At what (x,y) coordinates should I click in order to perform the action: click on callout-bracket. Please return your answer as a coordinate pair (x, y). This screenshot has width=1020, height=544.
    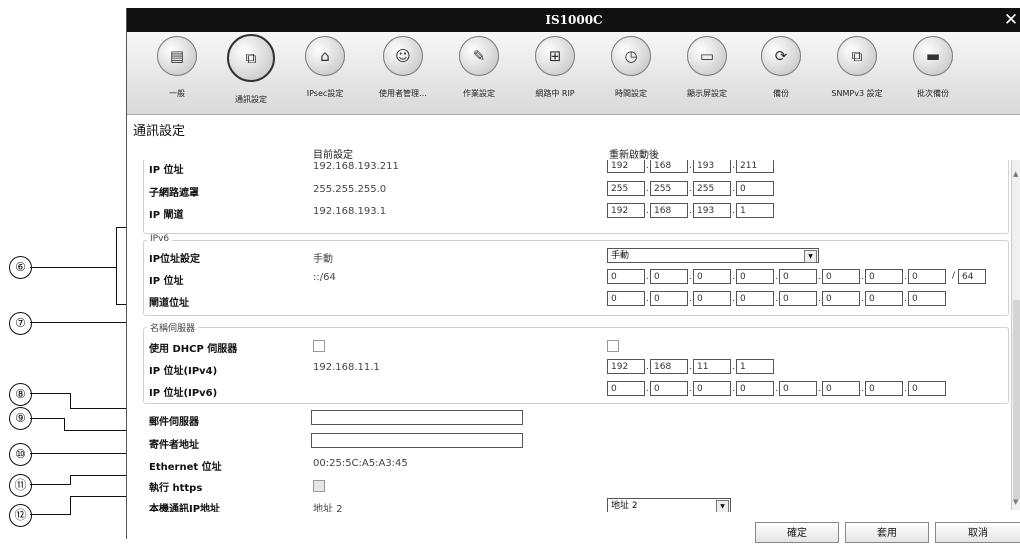
    Looking at the image, I should click on (117, 266).